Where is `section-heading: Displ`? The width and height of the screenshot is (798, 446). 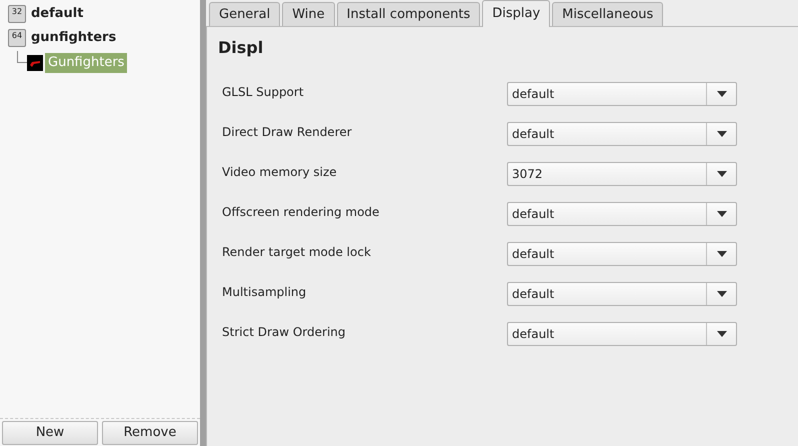
section-heading: Displ is located at coordinates (241, 48).